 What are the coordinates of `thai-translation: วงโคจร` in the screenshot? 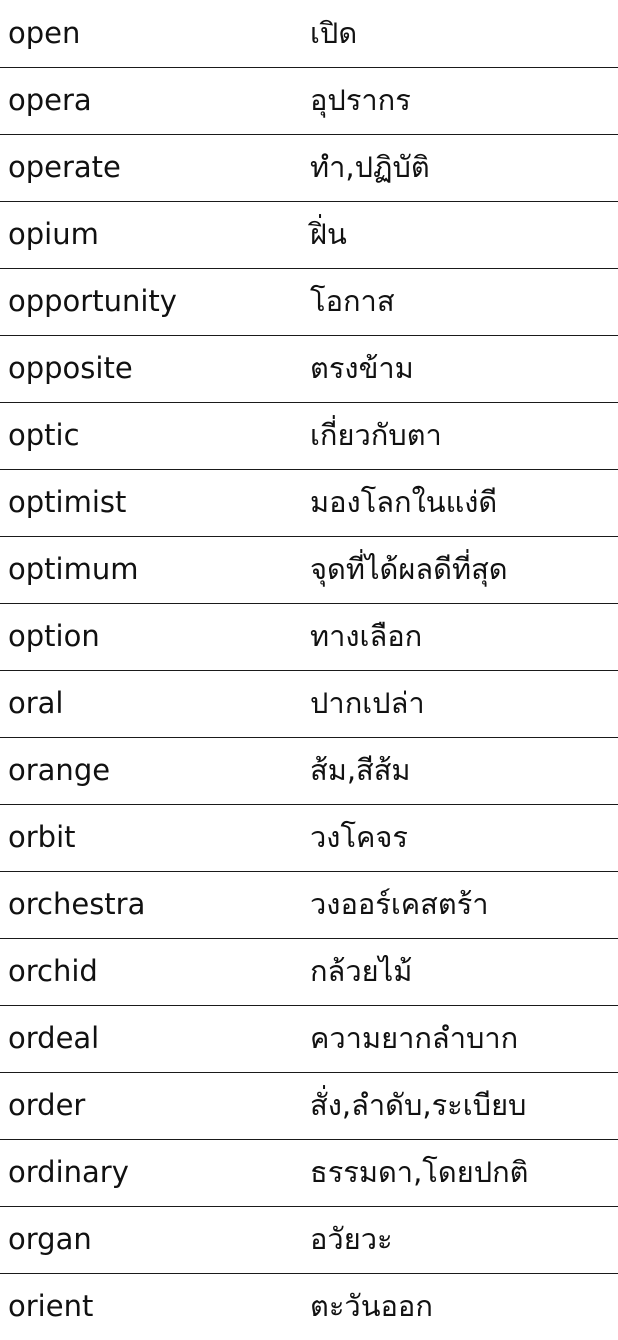 It's located at (463, 838).